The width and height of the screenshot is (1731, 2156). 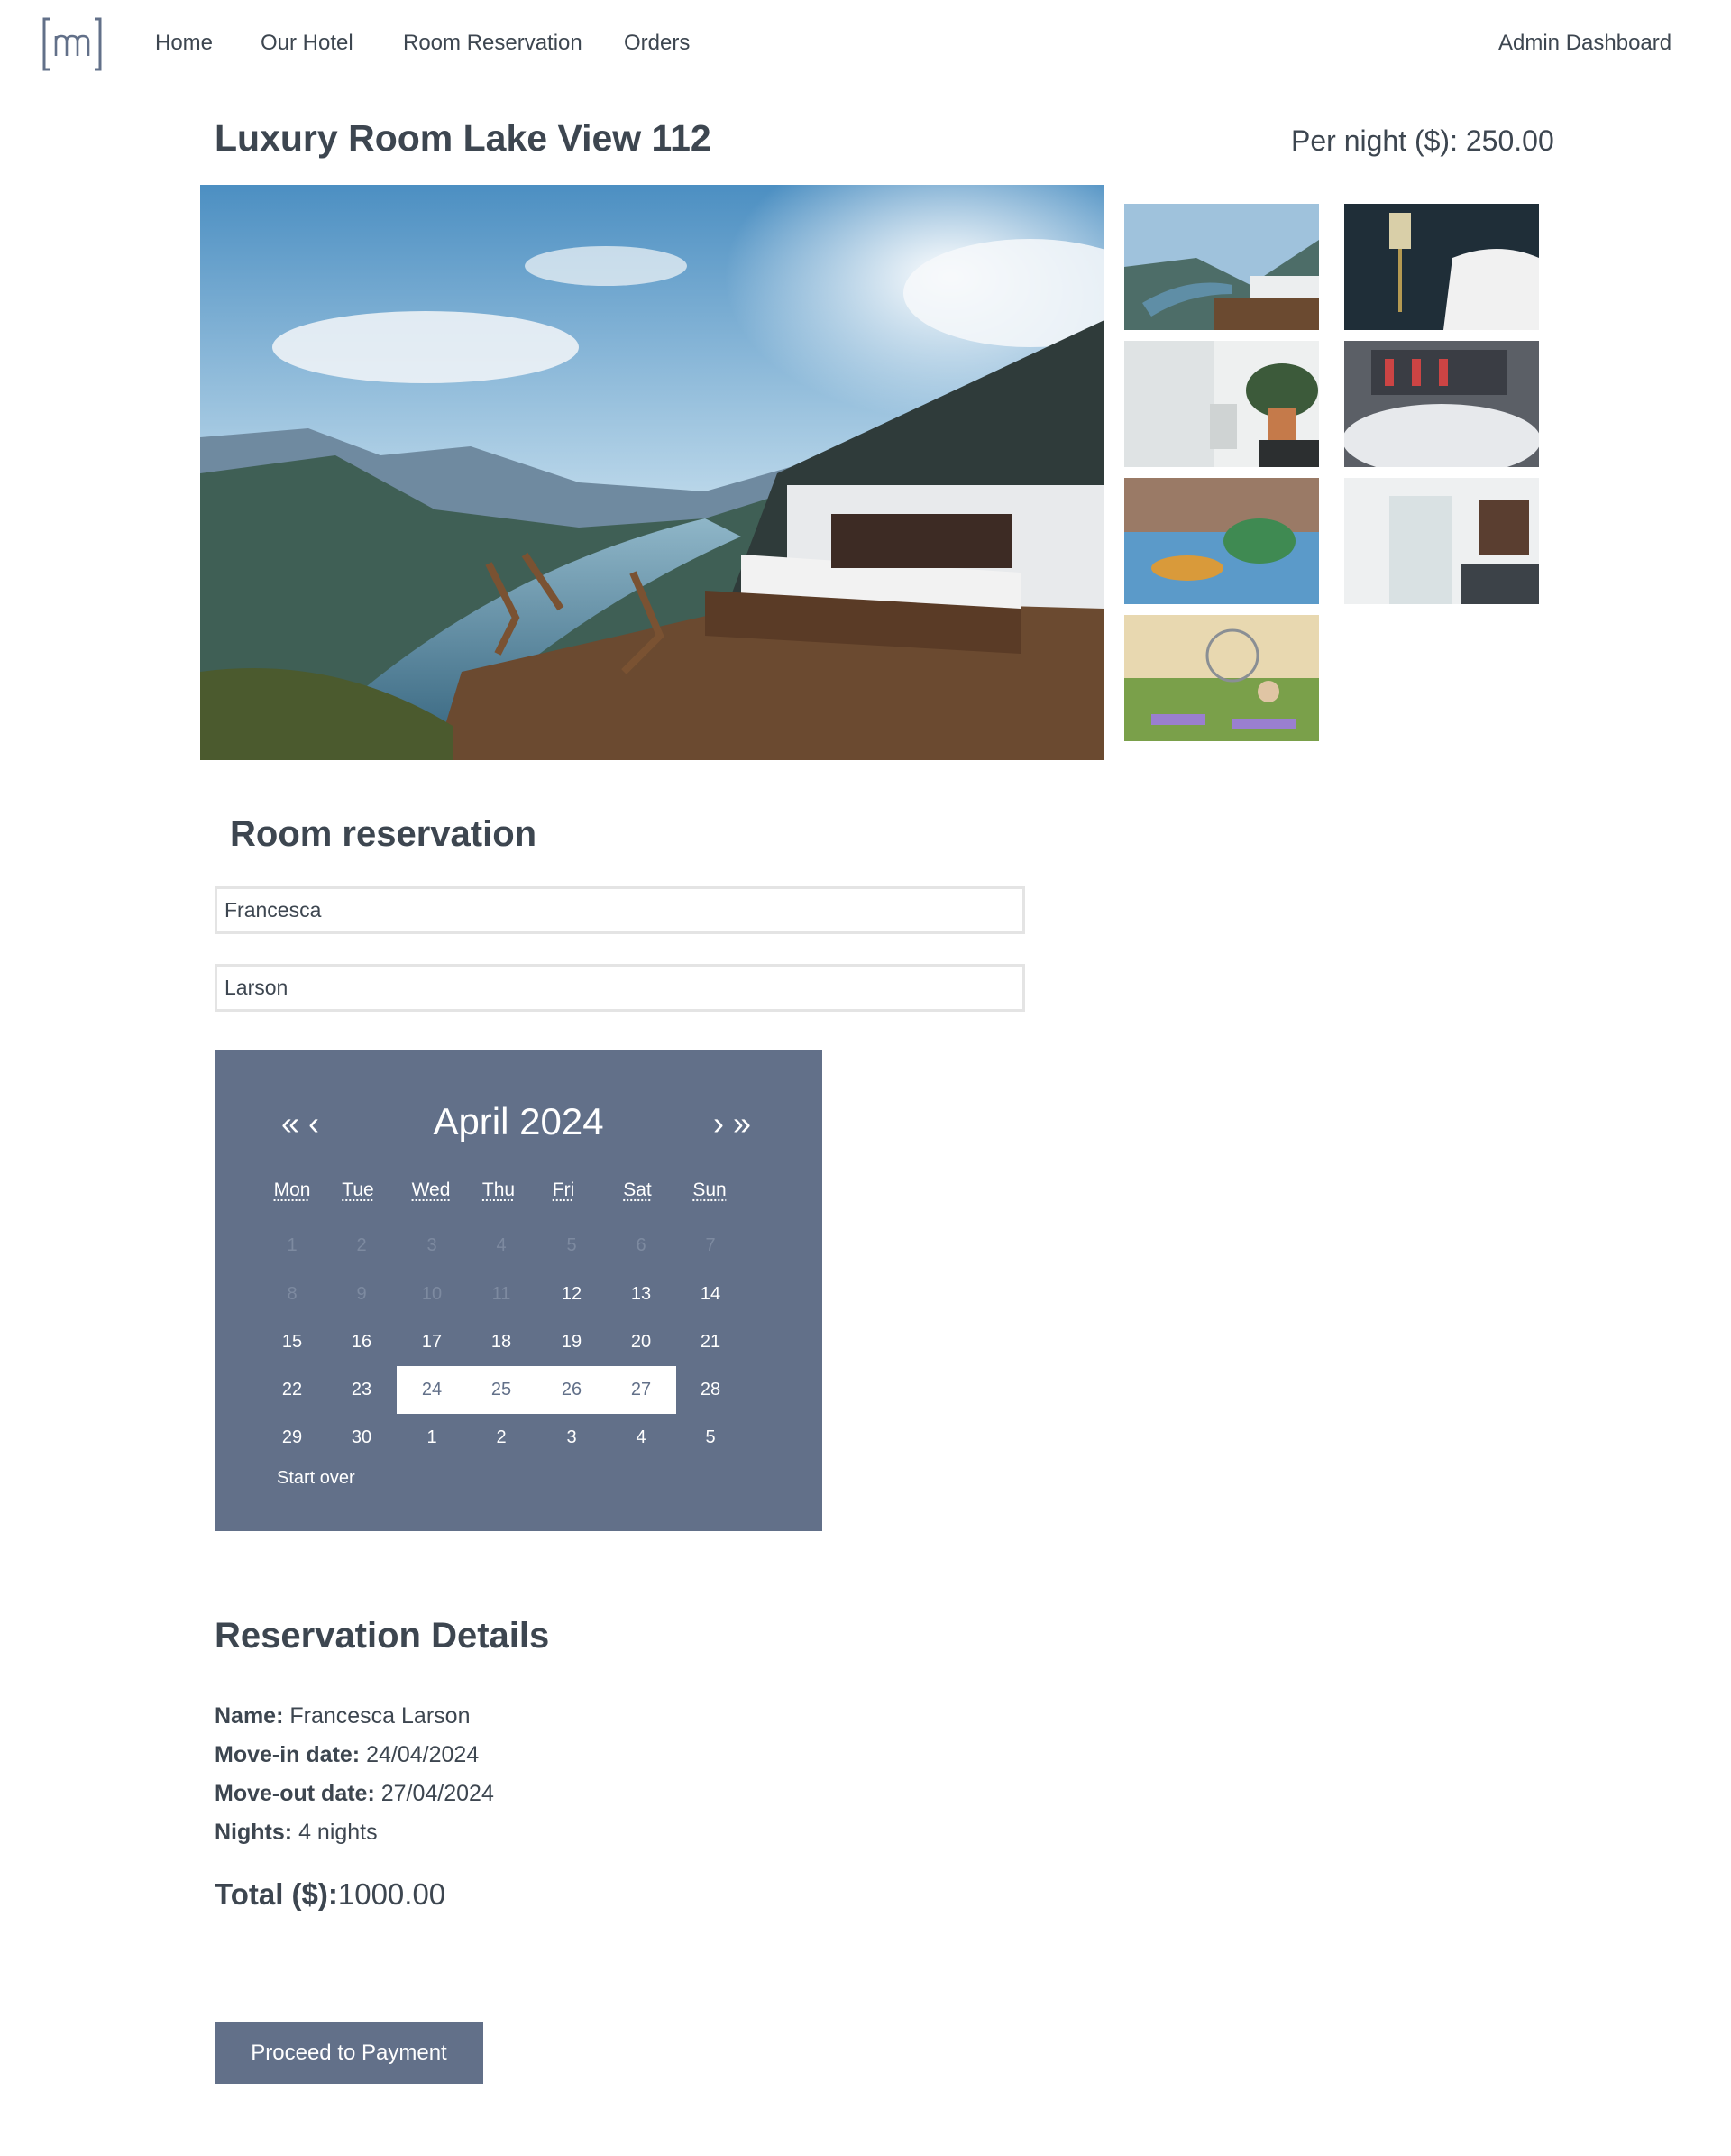 I want to click on calendar-day: 11, so click(x=501, y=1294).